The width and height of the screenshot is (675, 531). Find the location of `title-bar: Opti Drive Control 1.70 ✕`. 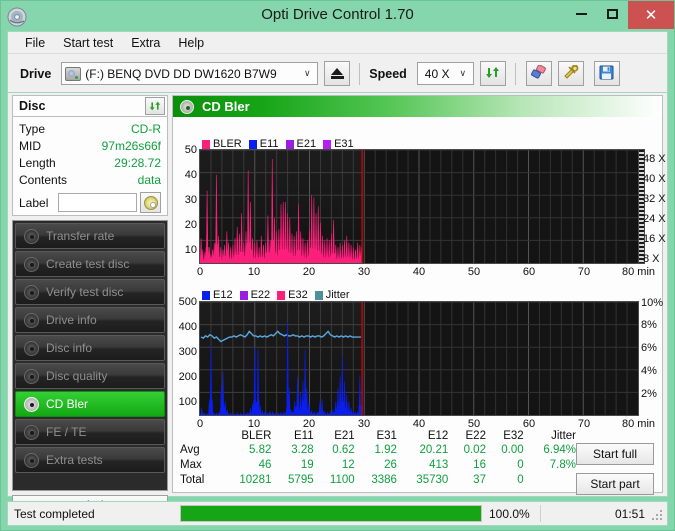

title-bar: Opti Drive Control 1.70 ✕ is located at coordinates (337, 16).